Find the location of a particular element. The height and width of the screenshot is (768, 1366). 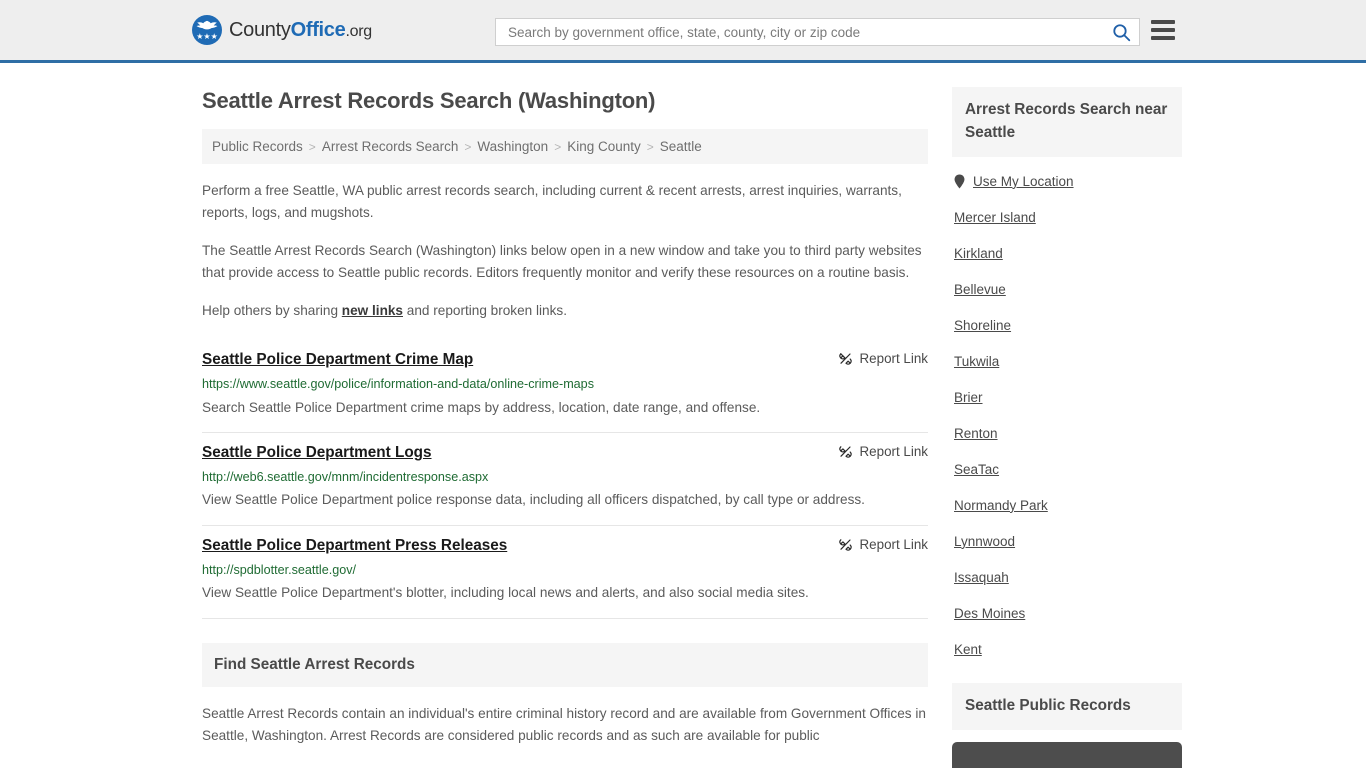

breadcrumb-item-washington: Washington is located at coordinates (512, 146).